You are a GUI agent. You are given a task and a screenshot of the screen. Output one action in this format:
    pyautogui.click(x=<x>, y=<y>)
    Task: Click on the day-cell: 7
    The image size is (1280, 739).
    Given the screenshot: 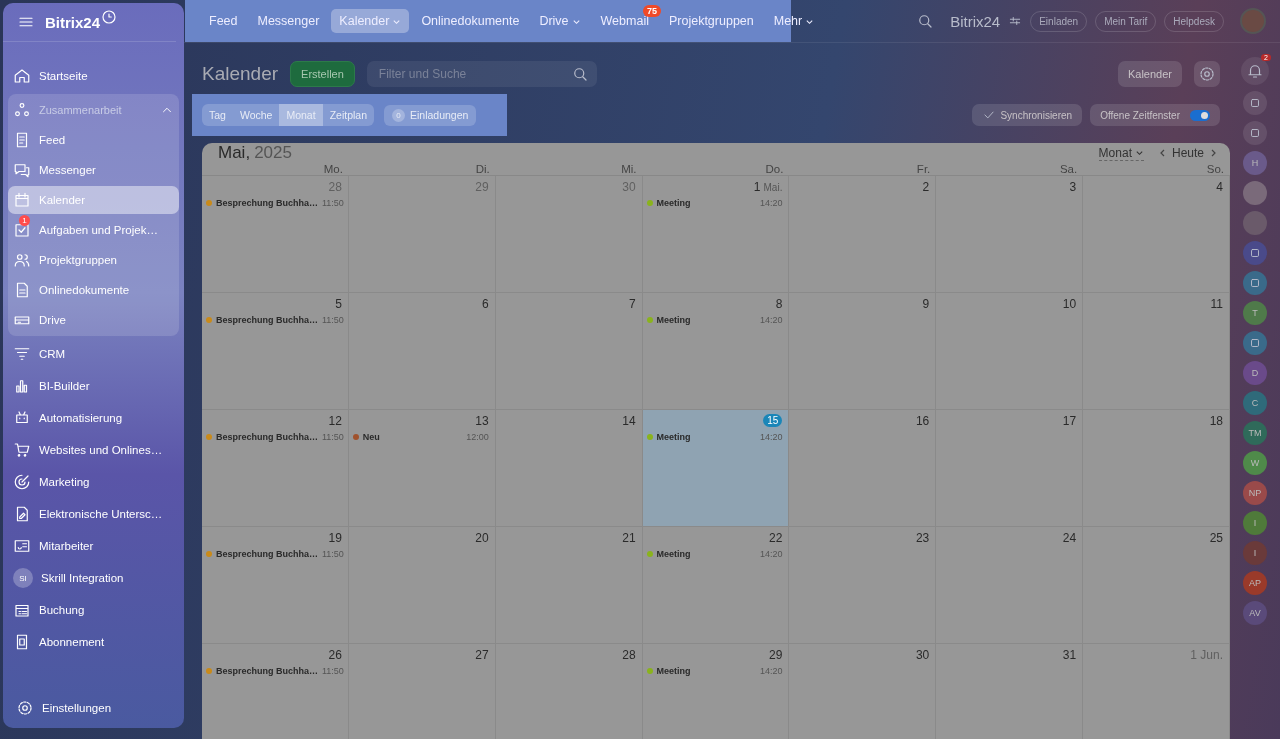 What is the action you would take?
    pyautogui.click(x=569, y=351)
    